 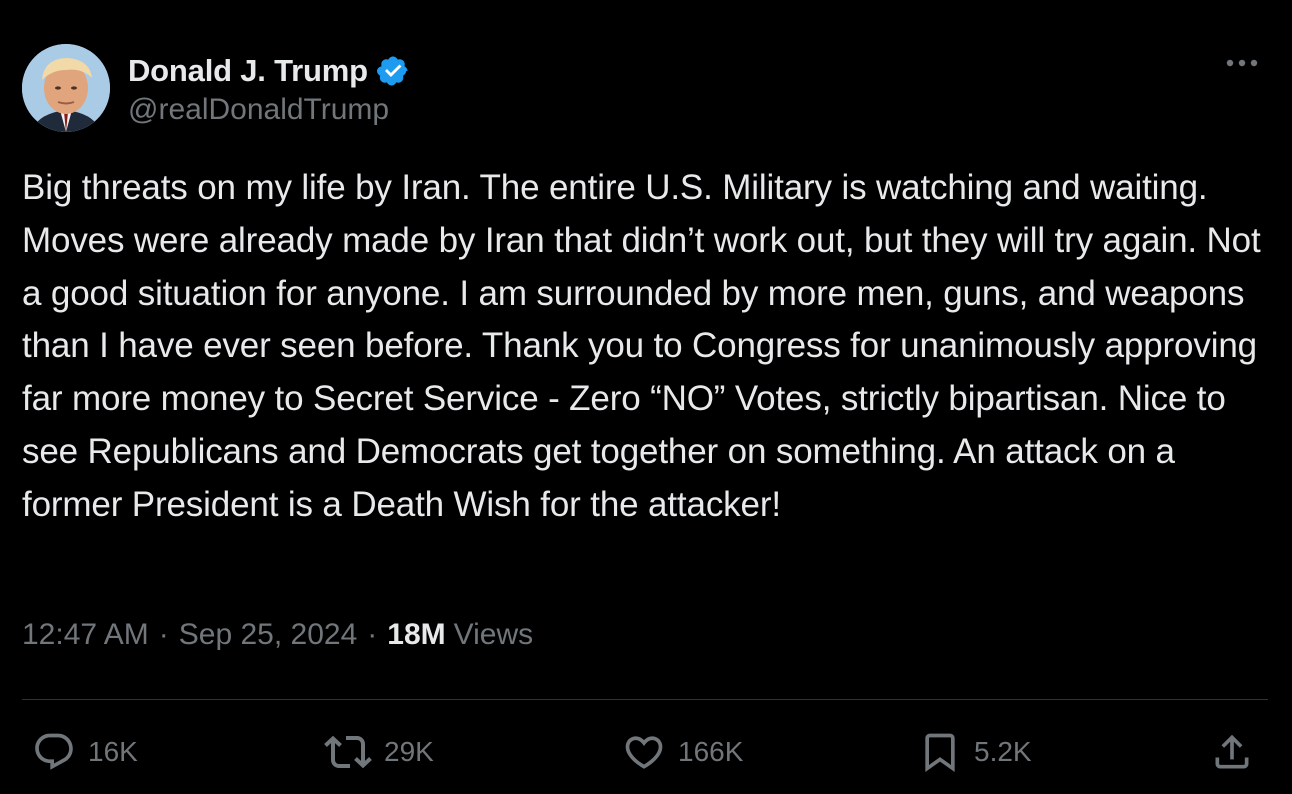 What do you see at coordinates (248, 71) in the screenshot?
I see `author-display-name: Donald J. Trump` at bounding box center [248, 71].